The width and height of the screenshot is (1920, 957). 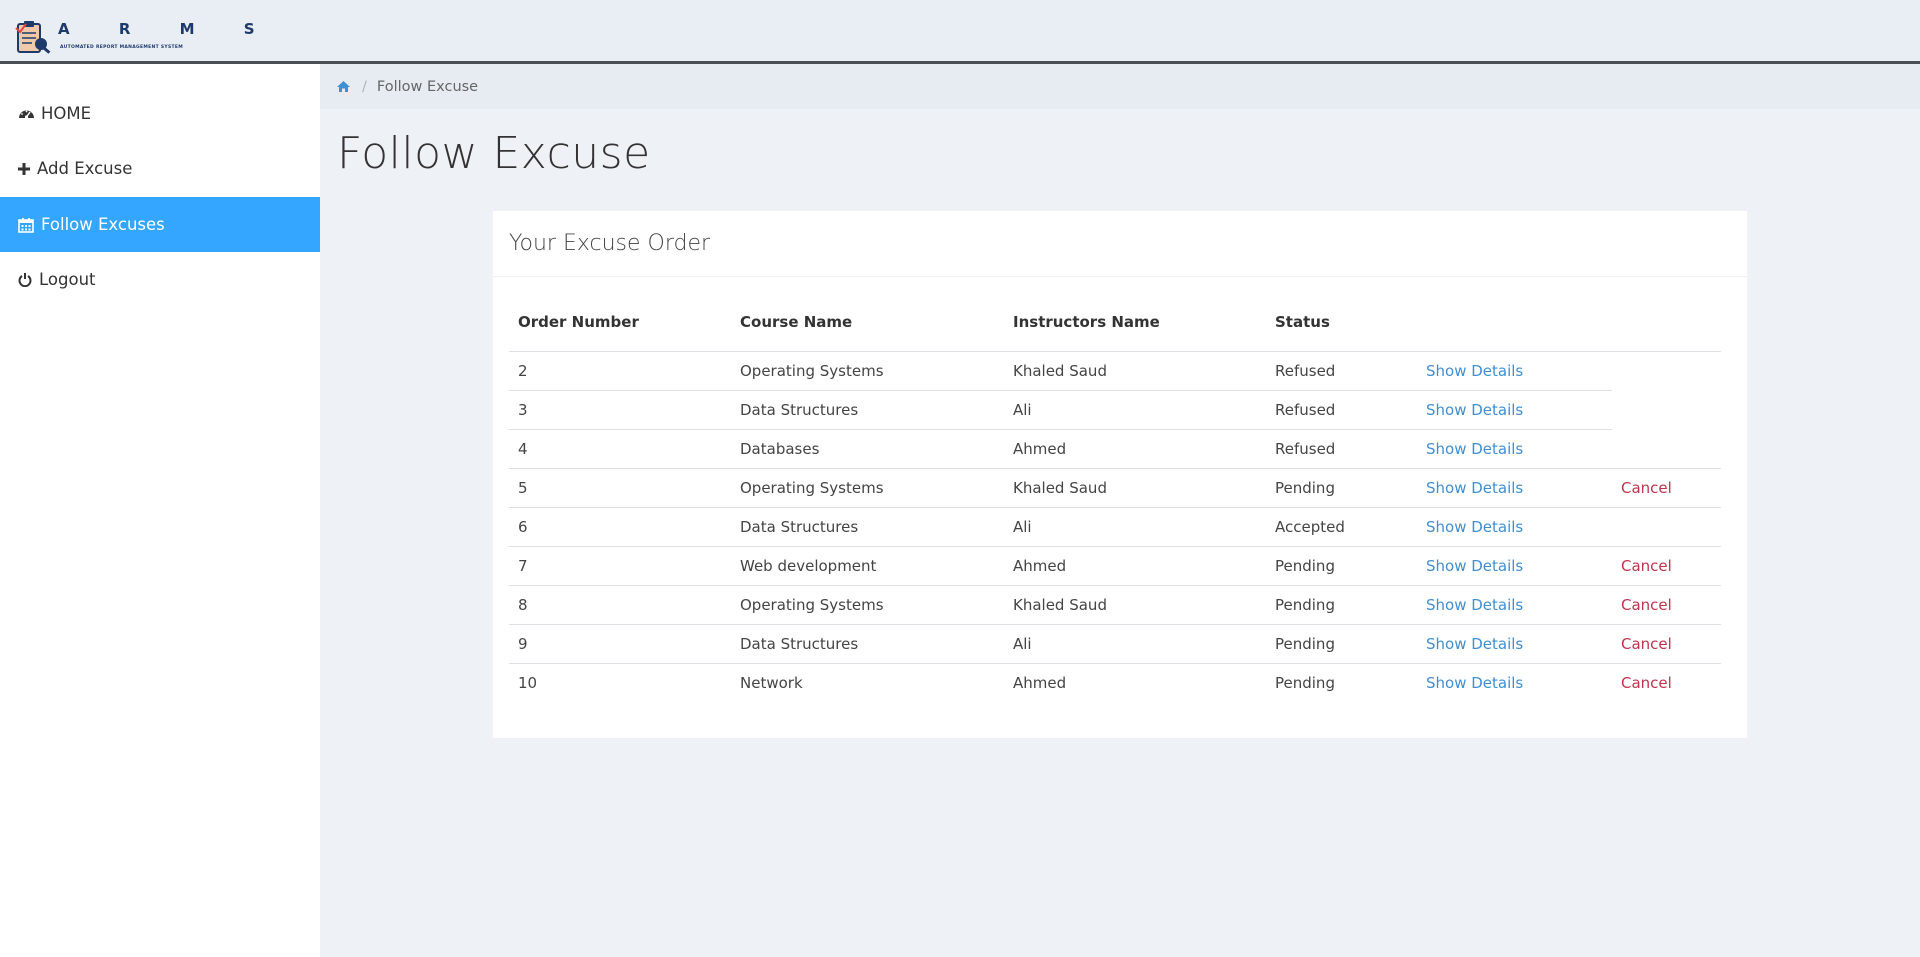 I want to click on power-icon, so click(x=25, y=280).